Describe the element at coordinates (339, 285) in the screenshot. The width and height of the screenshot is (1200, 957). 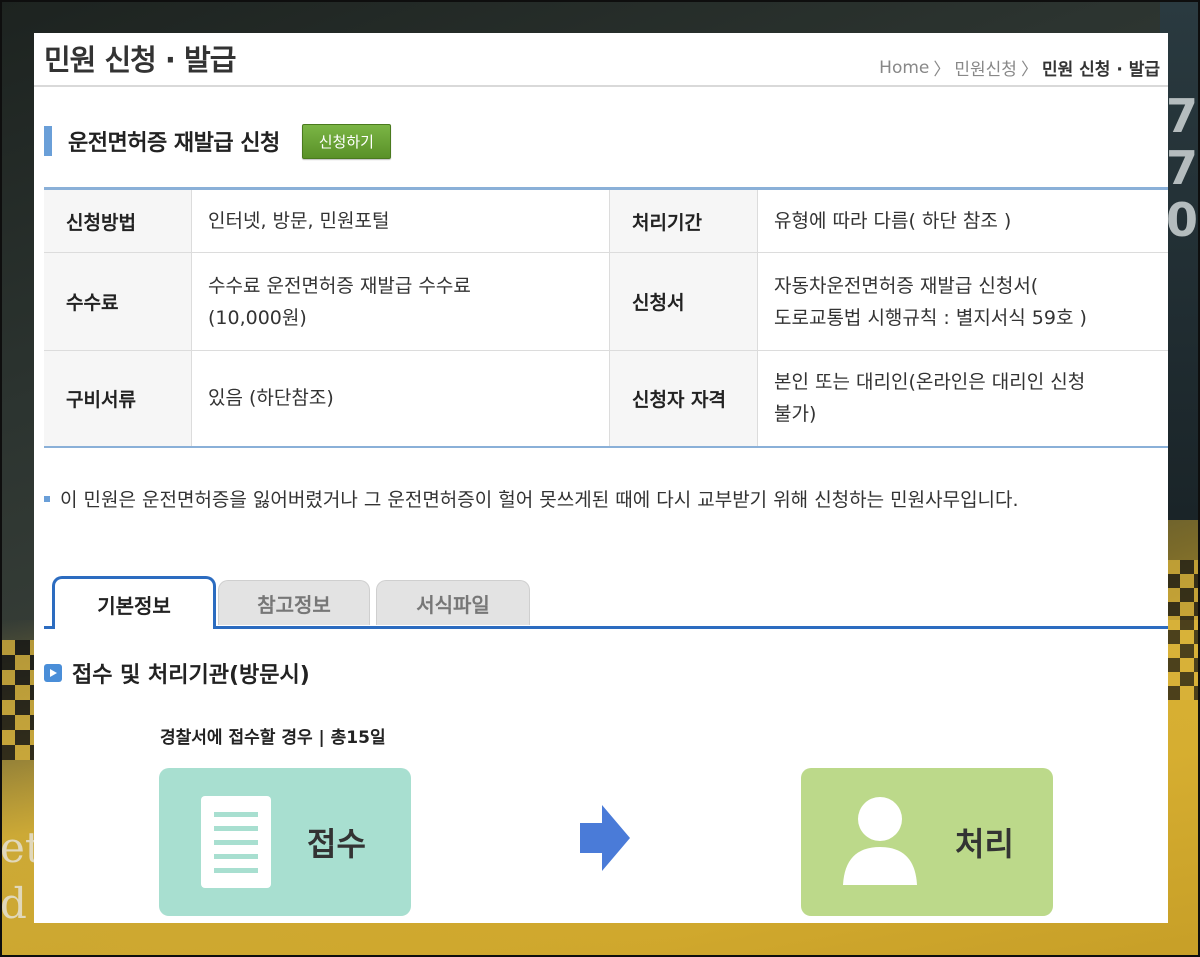
I see `value-fee-line1: 수수료 운전면허증 재발급 수수료` at that location.